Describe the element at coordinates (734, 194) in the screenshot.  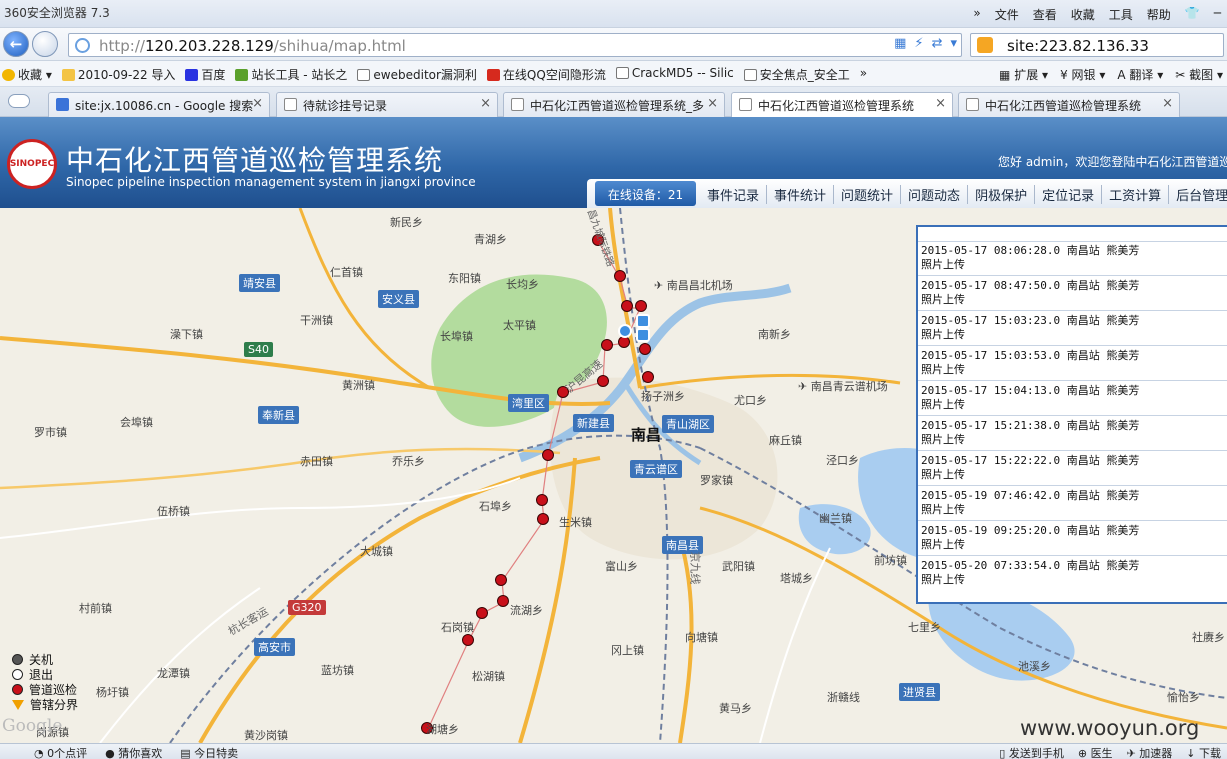
I see `menu-event-records: 事件记录` at that location.